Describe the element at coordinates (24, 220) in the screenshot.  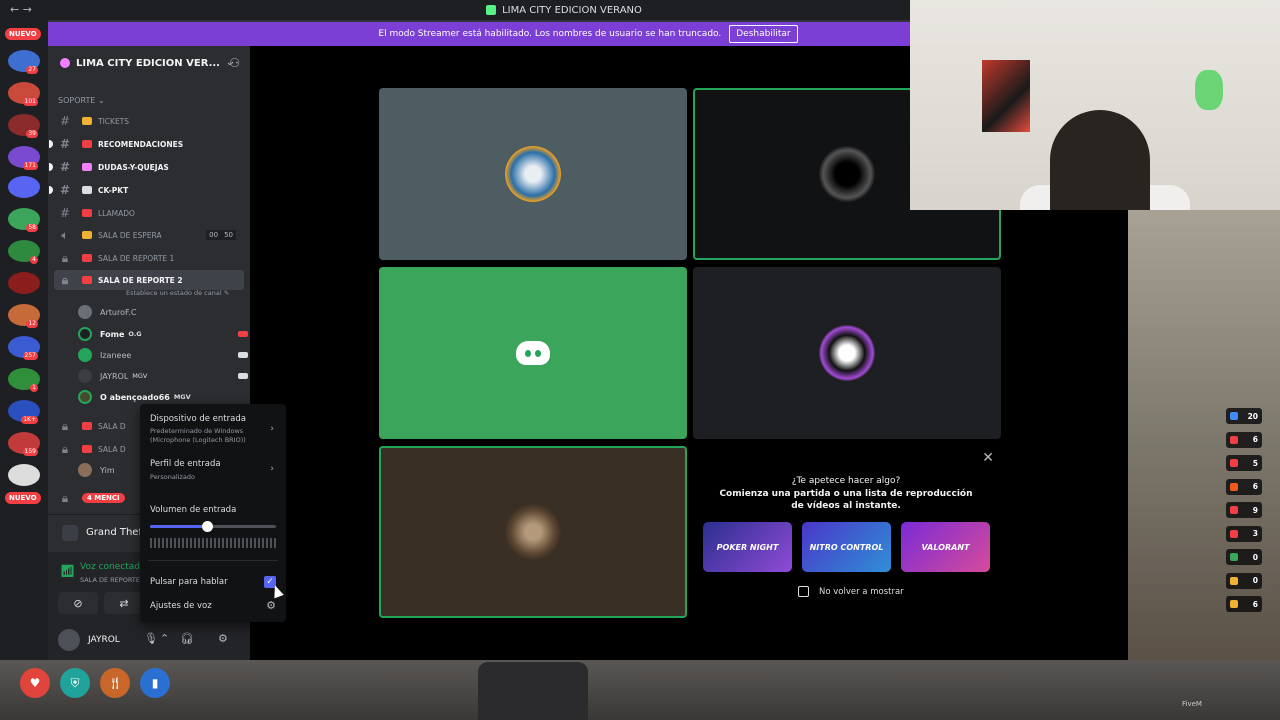
I see `guild-icon: 58` at that location.